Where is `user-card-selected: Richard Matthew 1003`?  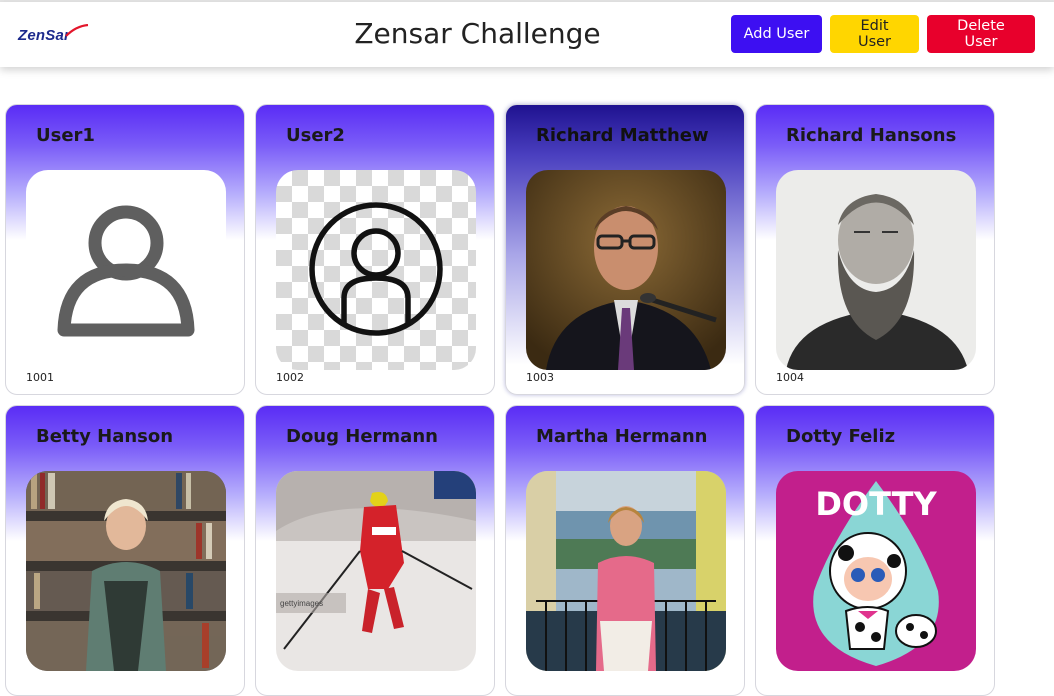
user-card-selected: Richard Matthew 1003 is located at coordinates (625, 249).